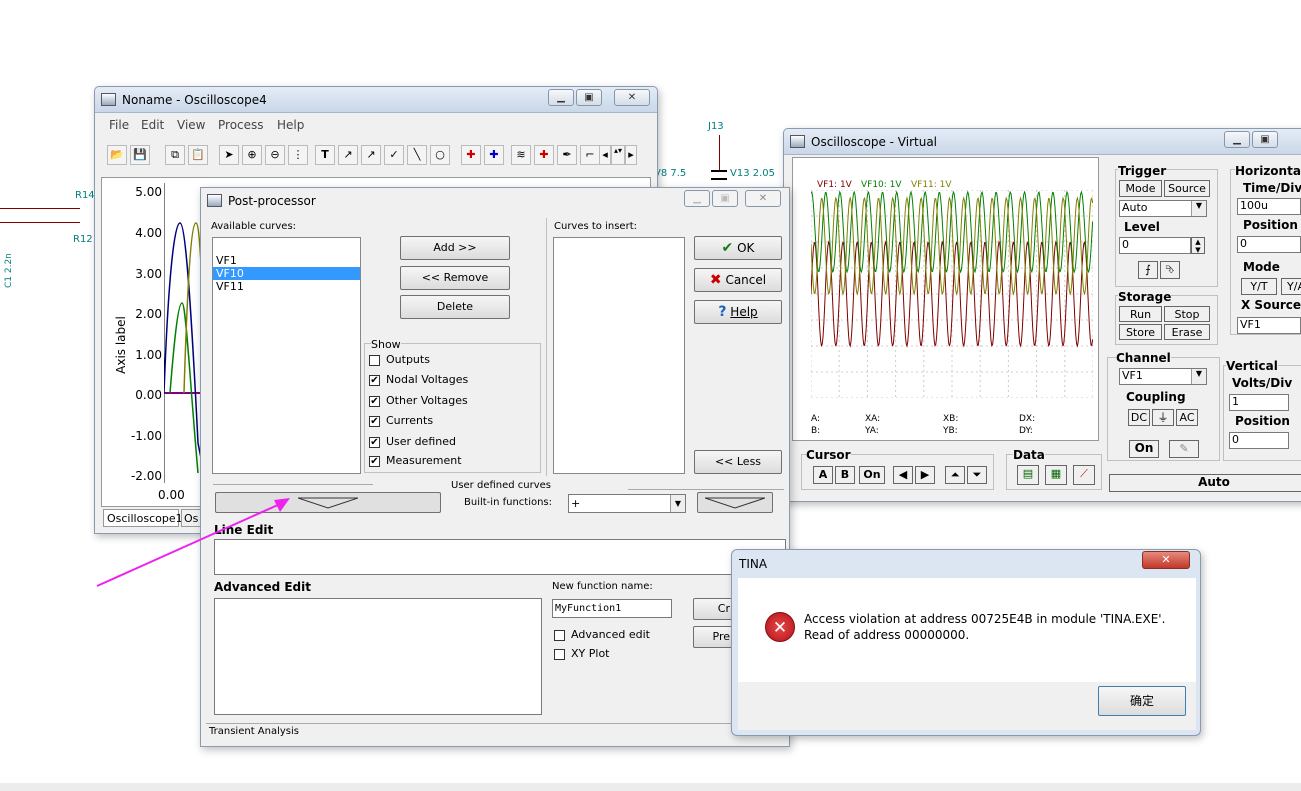 This screenshot has width=1301, height=791. What do you see at coordinates (619, 355) in the screenshot?
I see `curves-to-insert-list` at bounding box center [619, 355].